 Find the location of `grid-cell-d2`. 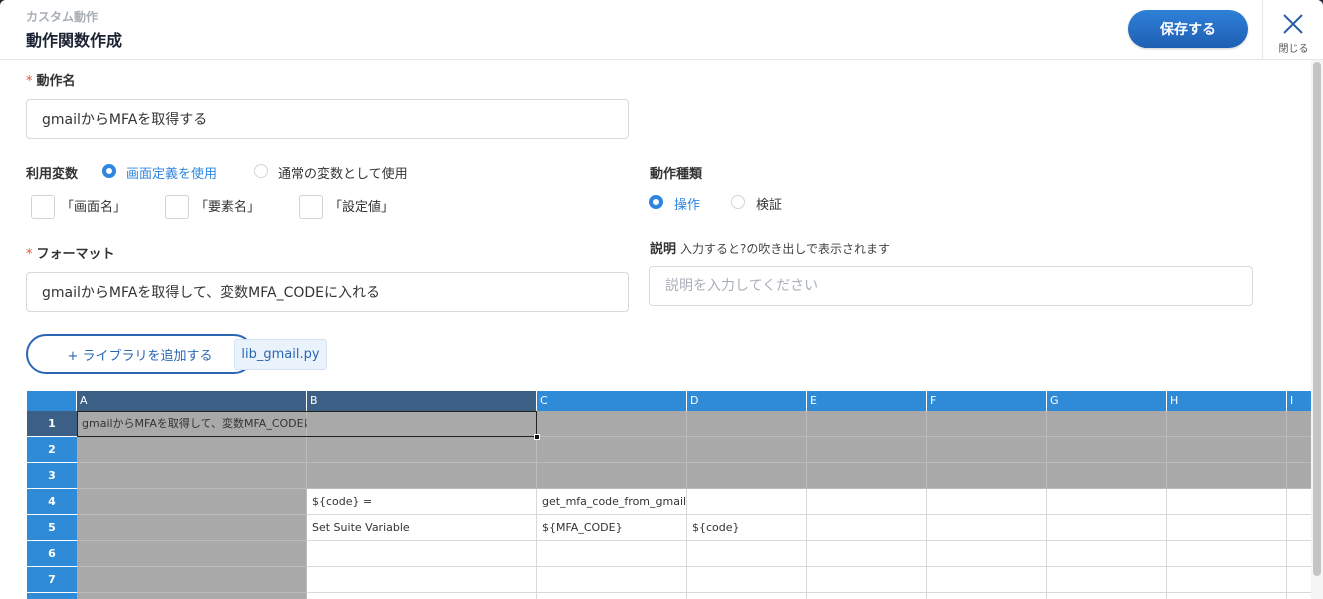

grid-cell-d2 is located at coordinates (747, 450).